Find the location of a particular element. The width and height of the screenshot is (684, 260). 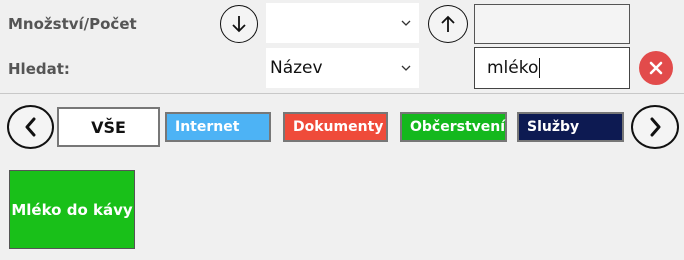

category-obcerstveni: Občerstvení is located at coordinates (453, 127).